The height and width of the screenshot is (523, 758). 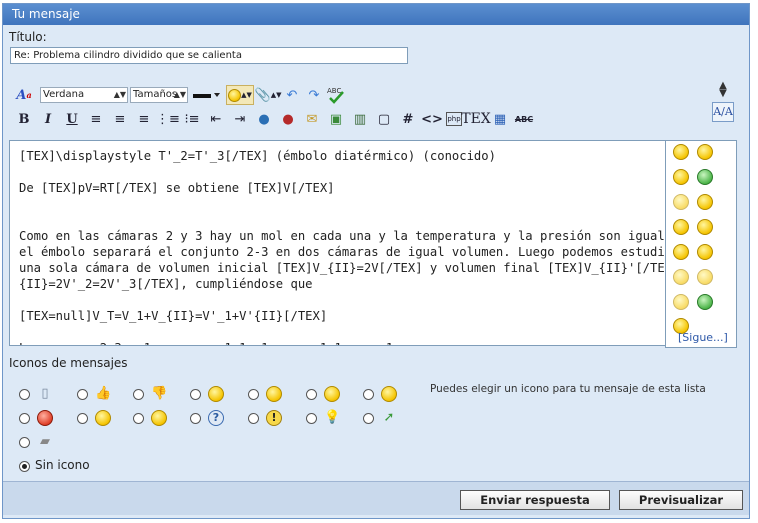 I want to click on text-color-icon, so click(x=207, y=95).